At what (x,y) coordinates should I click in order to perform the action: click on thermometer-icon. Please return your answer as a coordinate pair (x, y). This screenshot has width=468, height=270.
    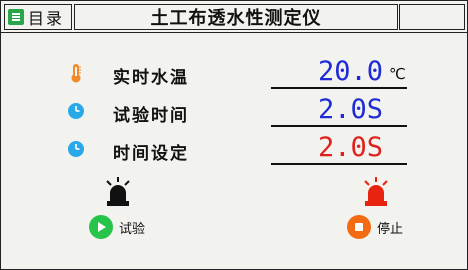
    Looking at the image, I should click on (76, 73).